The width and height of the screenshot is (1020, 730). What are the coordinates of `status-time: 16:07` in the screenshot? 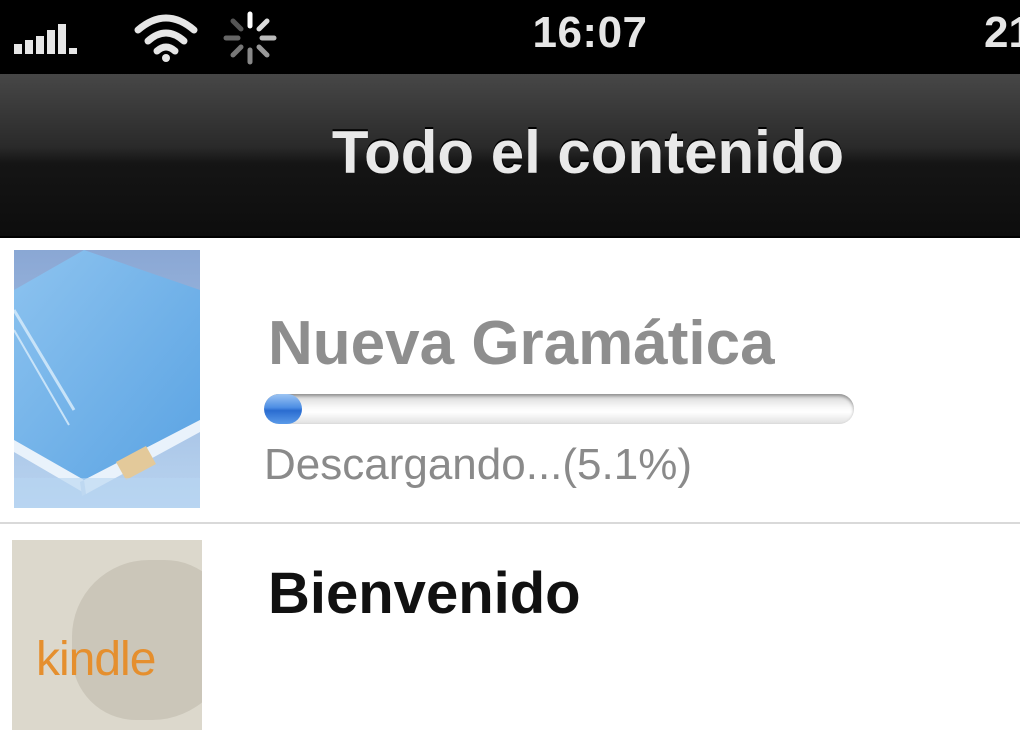 It's located at (590, 32).